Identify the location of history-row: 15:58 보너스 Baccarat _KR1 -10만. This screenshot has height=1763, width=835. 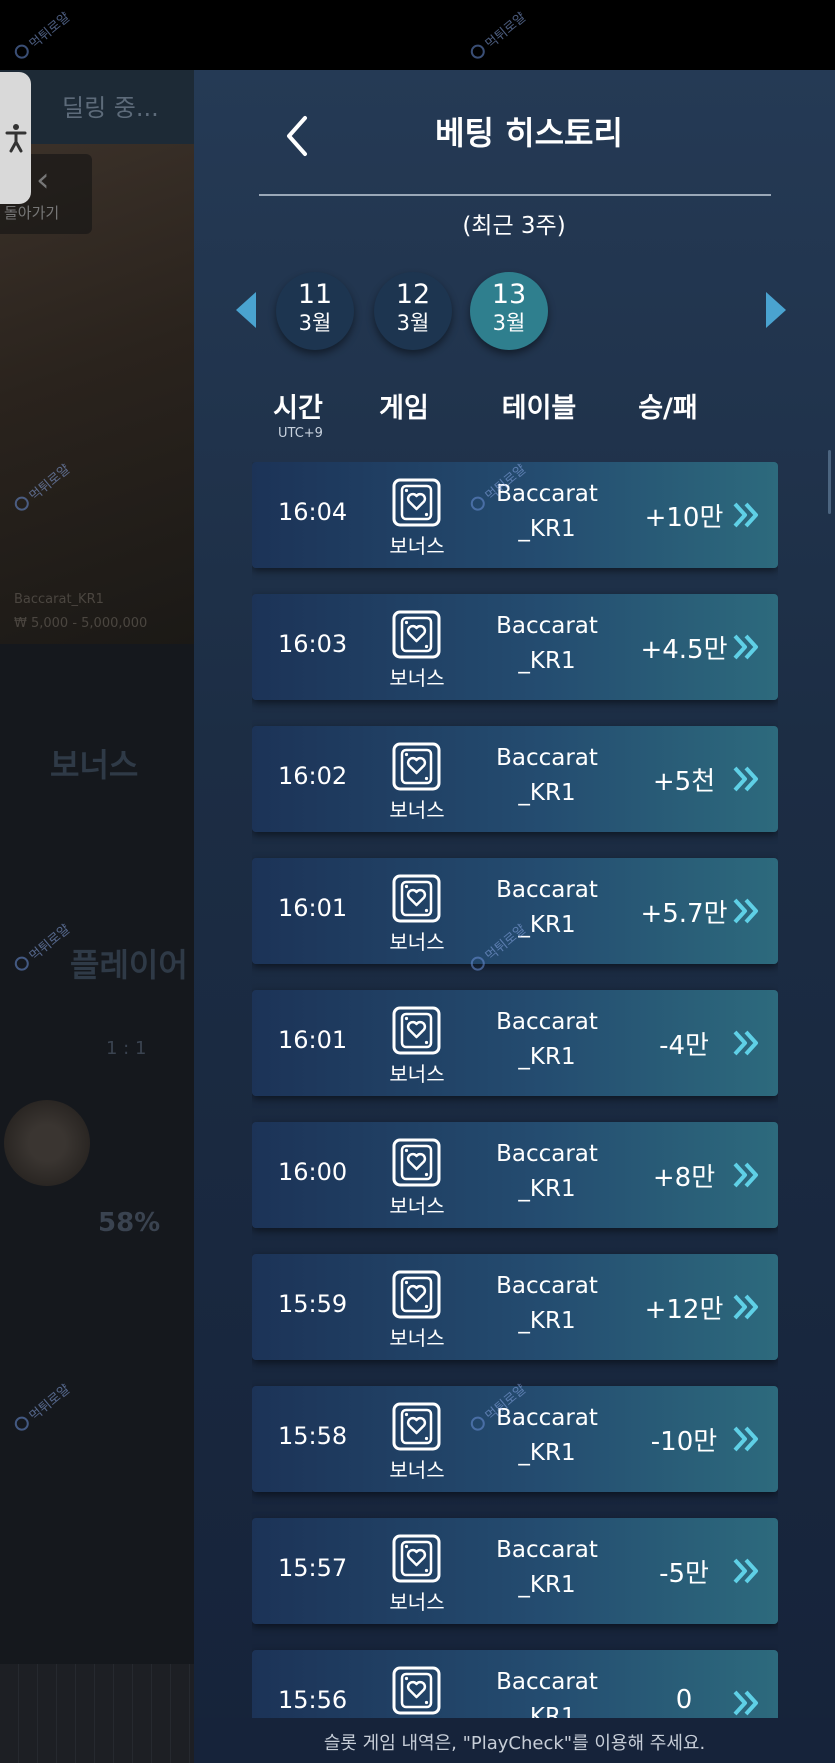
(515, 1439).